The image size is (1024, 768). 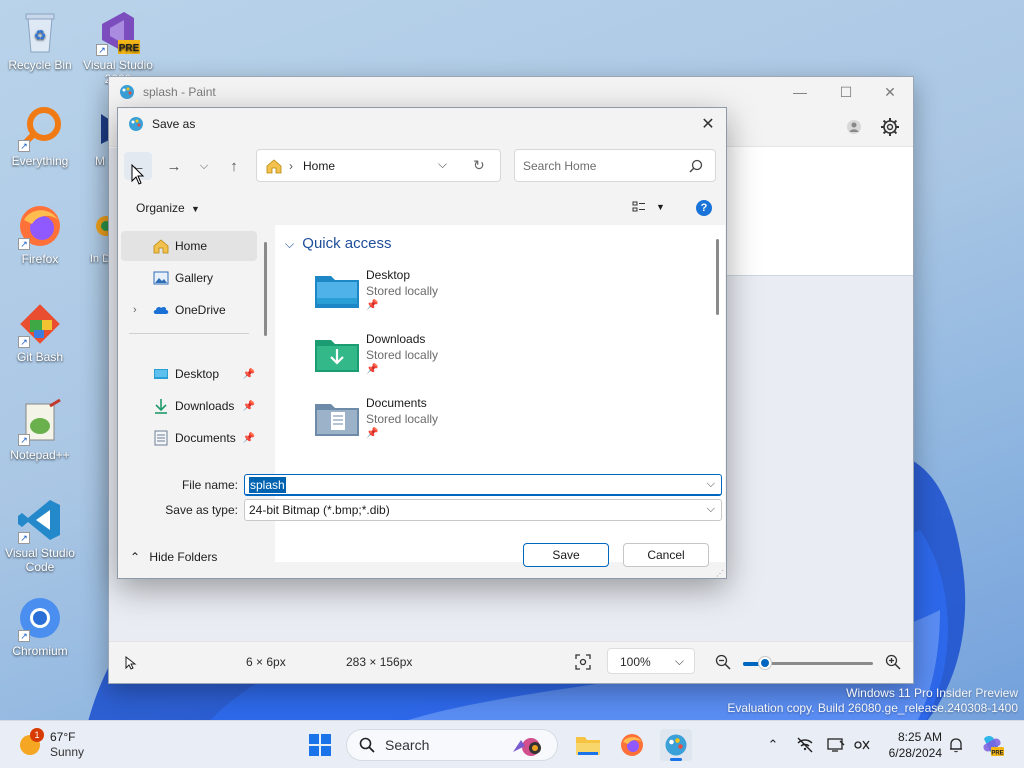 I want to click on refresh-icon: ↻, so click(x=479, y=165).